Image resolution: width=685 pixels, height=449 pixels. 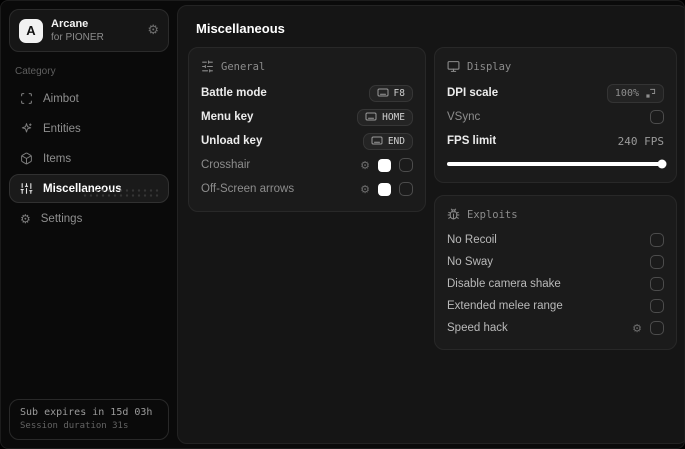 What do you see at coordinates (74, 426) in the screenshot?
I see `session-duration-text: Session duration 31s` at bounding box center [74, 426].